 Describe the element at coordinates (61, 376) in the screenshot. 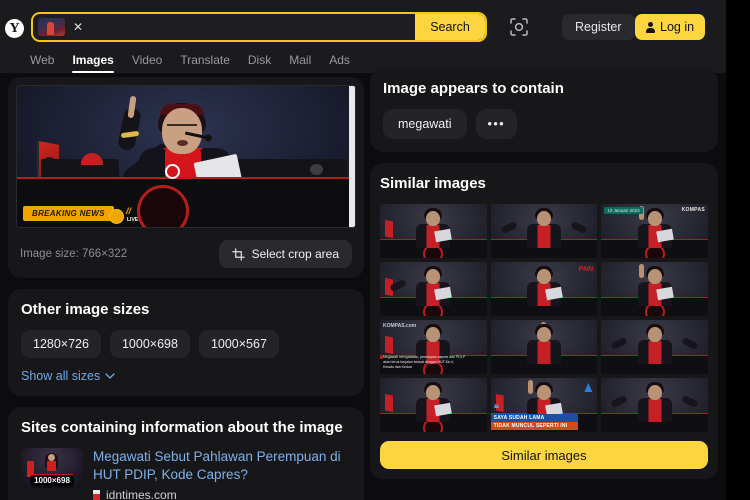

I see `show-all-sizes-label: Show all sizes` at that location.